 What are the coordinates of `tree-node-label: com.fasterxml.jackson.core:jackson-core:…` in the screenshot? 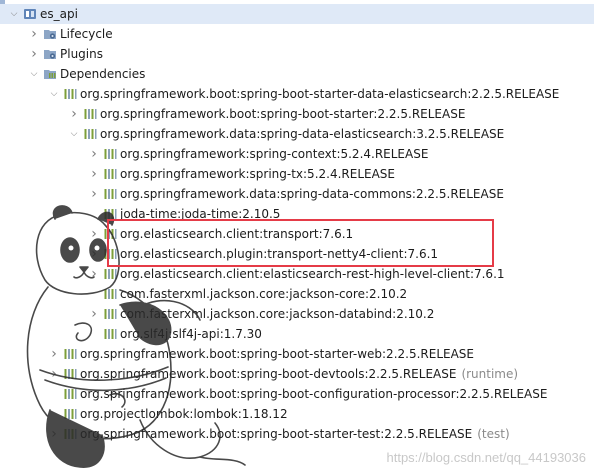 It's located at (264, 294).